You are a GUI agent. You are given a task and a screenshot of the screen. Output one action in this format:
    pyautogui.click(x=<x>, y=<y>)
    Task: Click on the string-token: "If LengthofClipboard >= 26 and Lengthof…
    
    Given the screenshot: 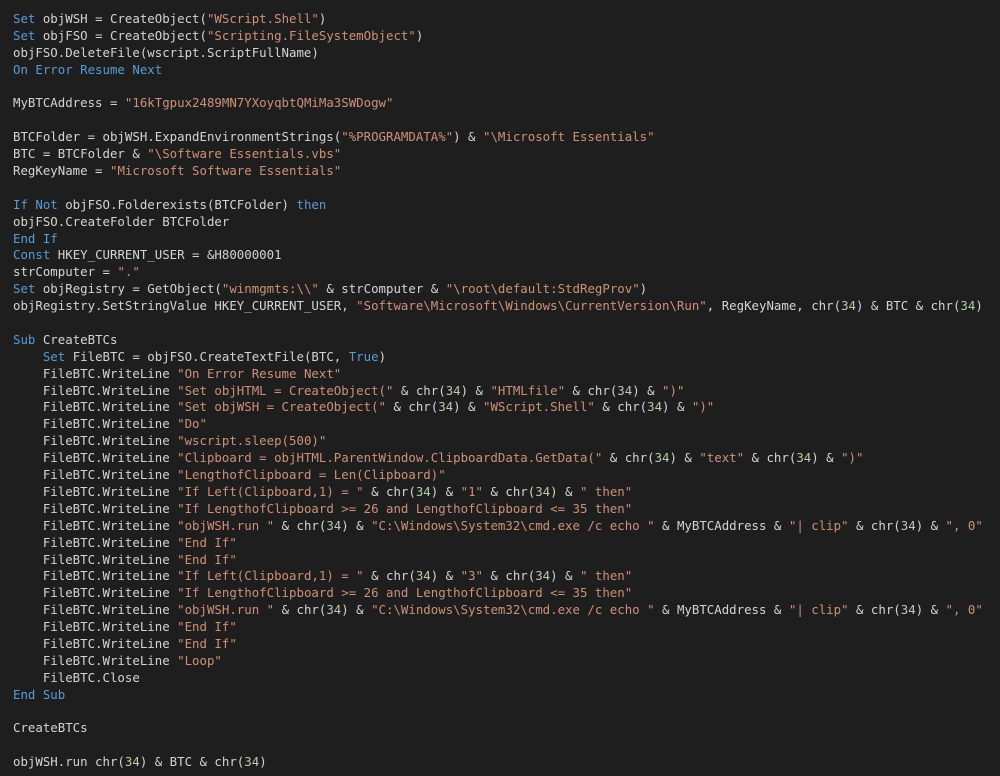 What is the action you would take?
    pyautogui.click(x=405, y=508)
    